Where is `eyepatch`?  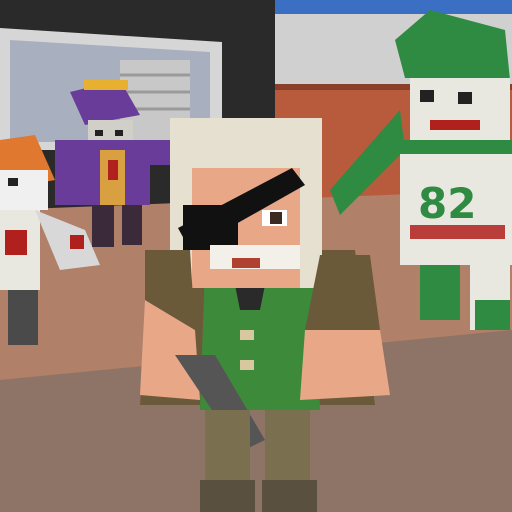
eyepatch is located at coordinates (210, 227).